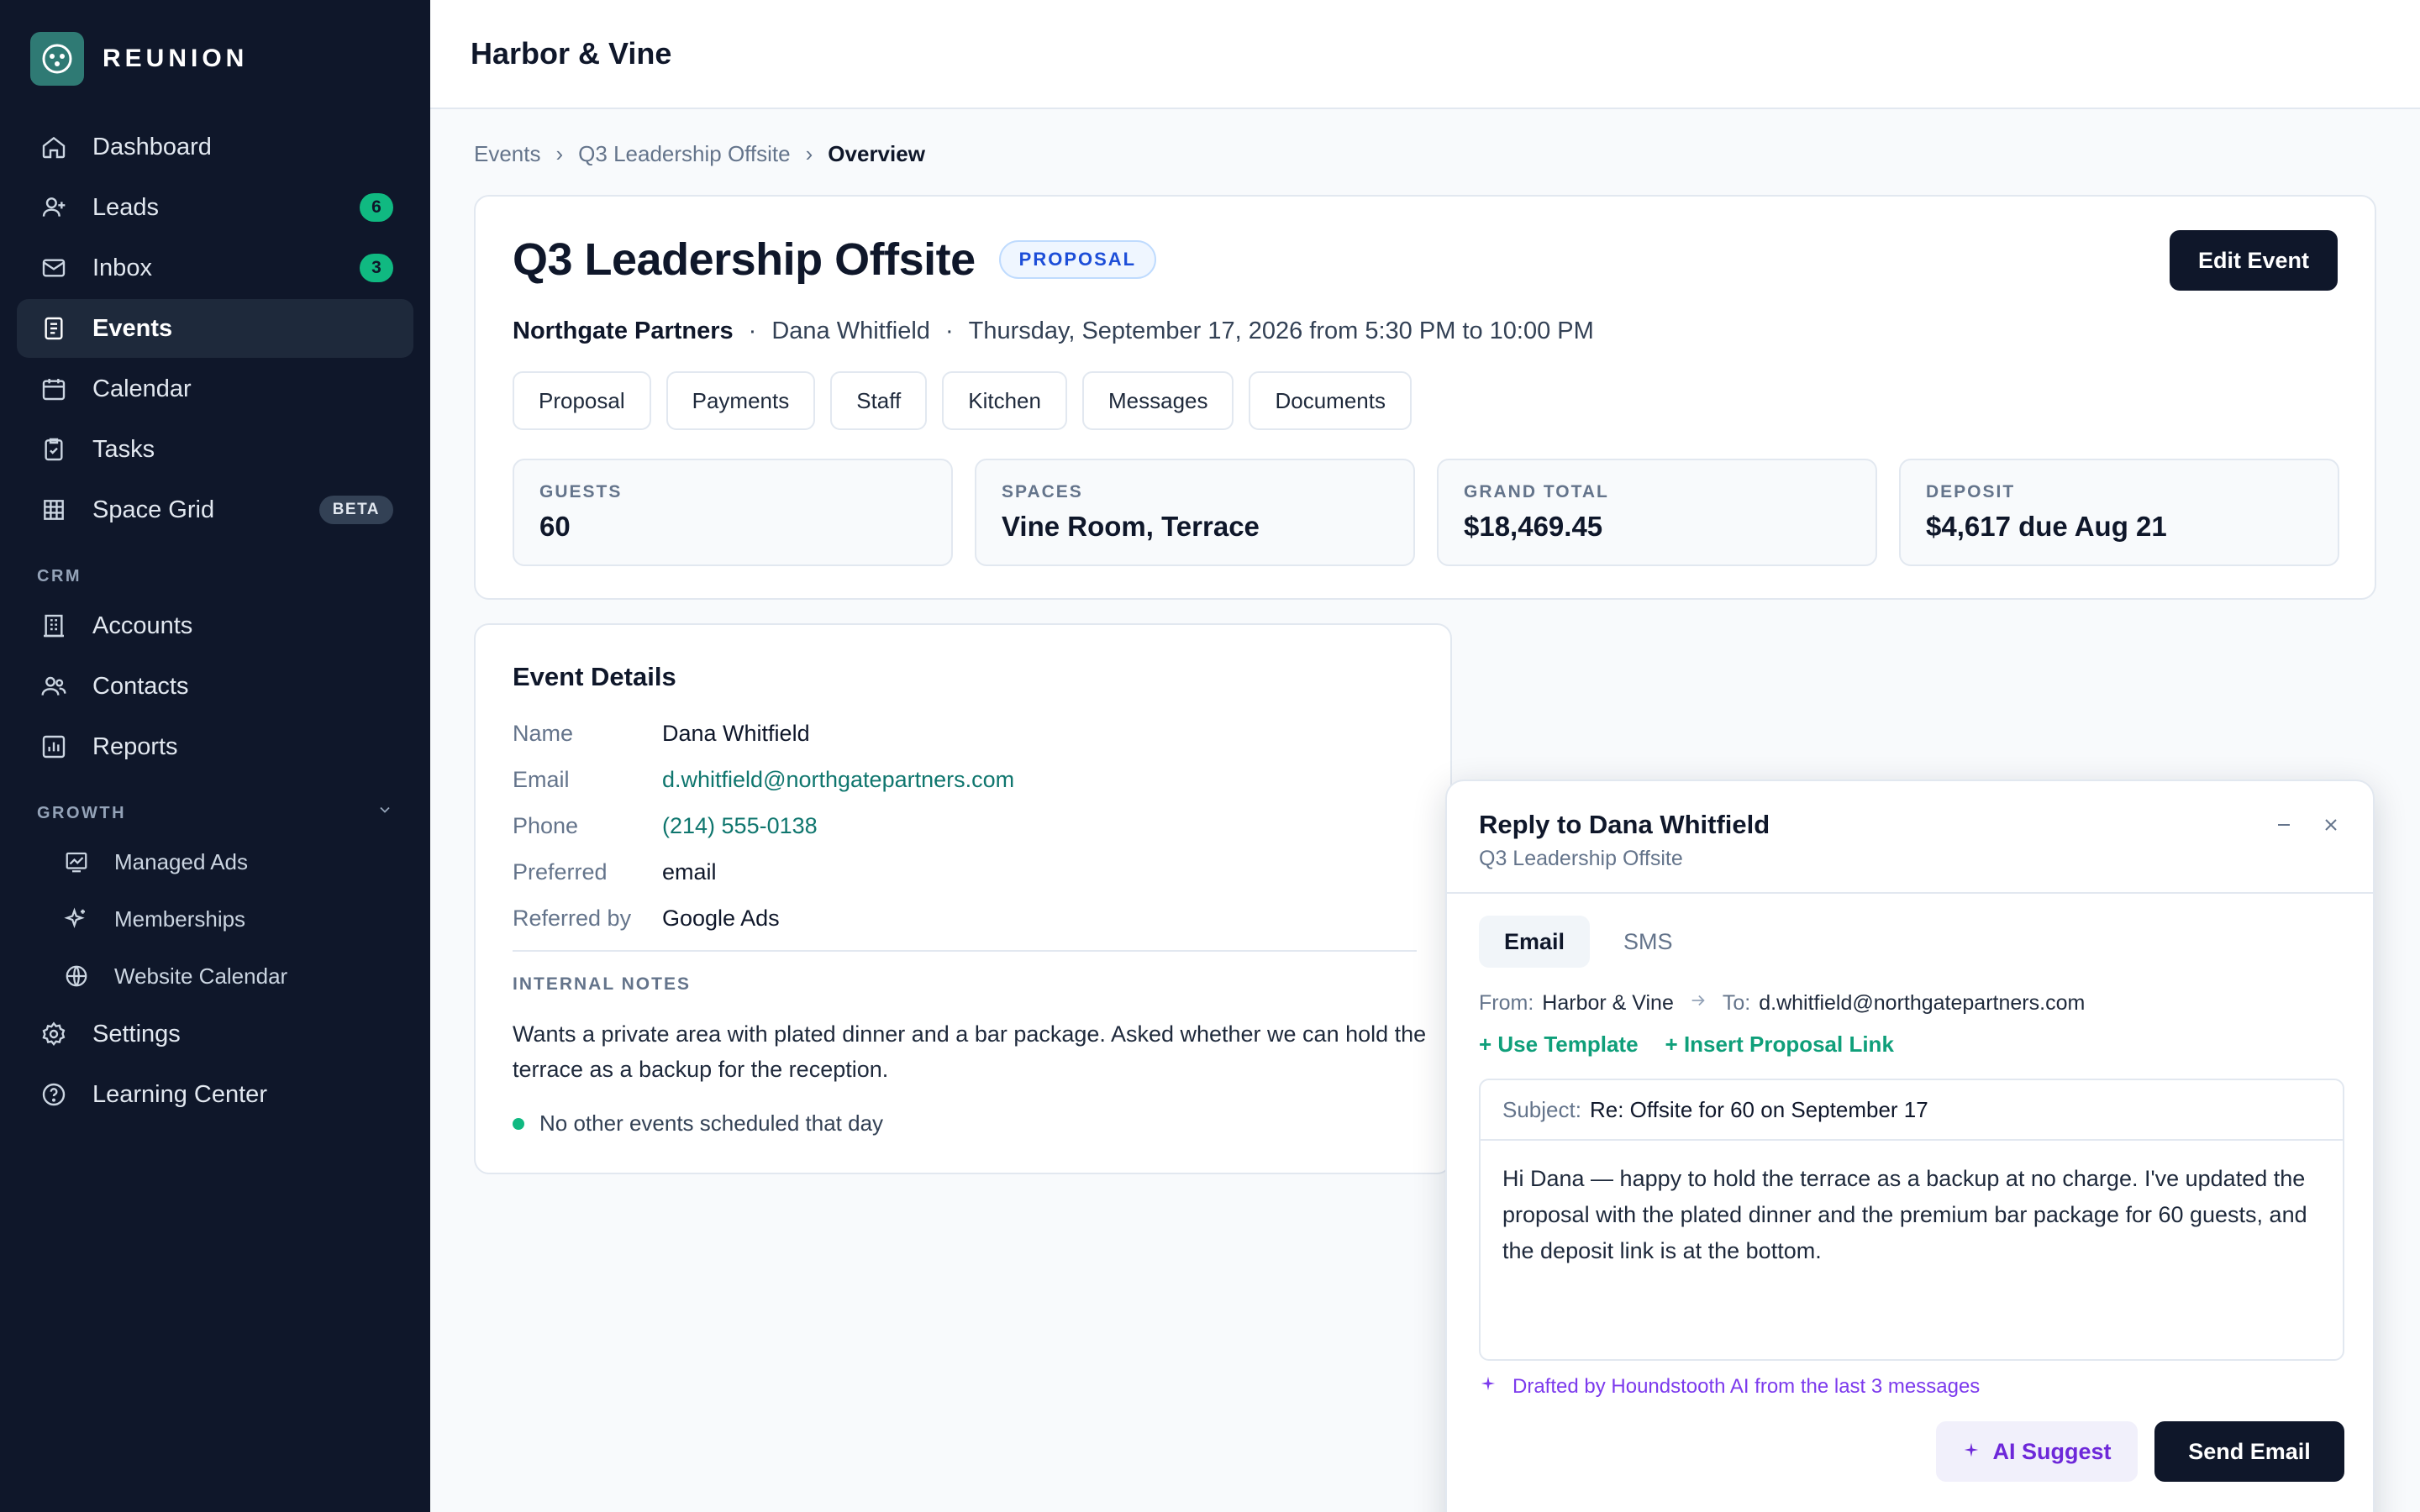  I want to click on section-label: GROWTH, so click(82, 813).